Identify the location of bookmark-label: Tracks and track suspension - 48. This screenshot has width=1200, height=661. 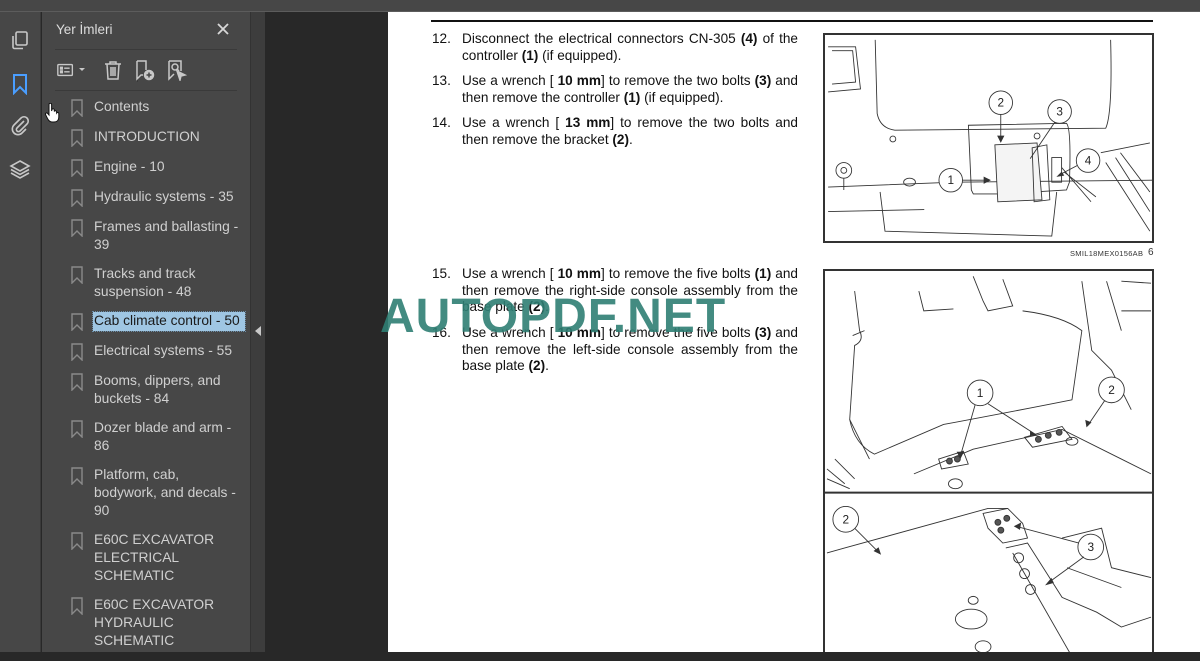
(145, 282).